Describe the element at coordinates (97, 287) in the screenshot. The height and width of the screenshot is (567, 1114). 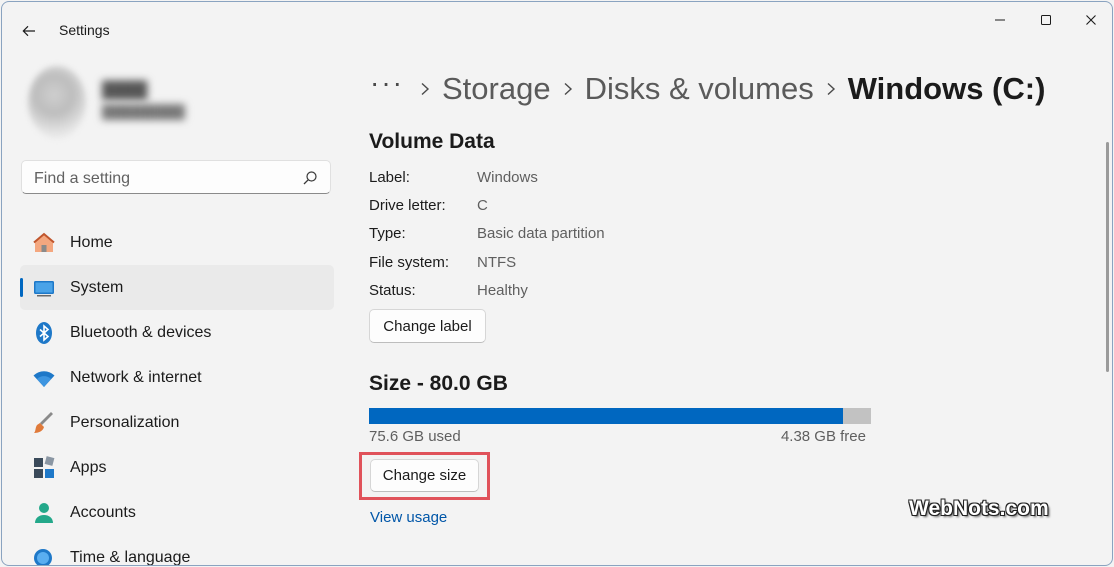
I see `sidebar-item-label: System` at that location.